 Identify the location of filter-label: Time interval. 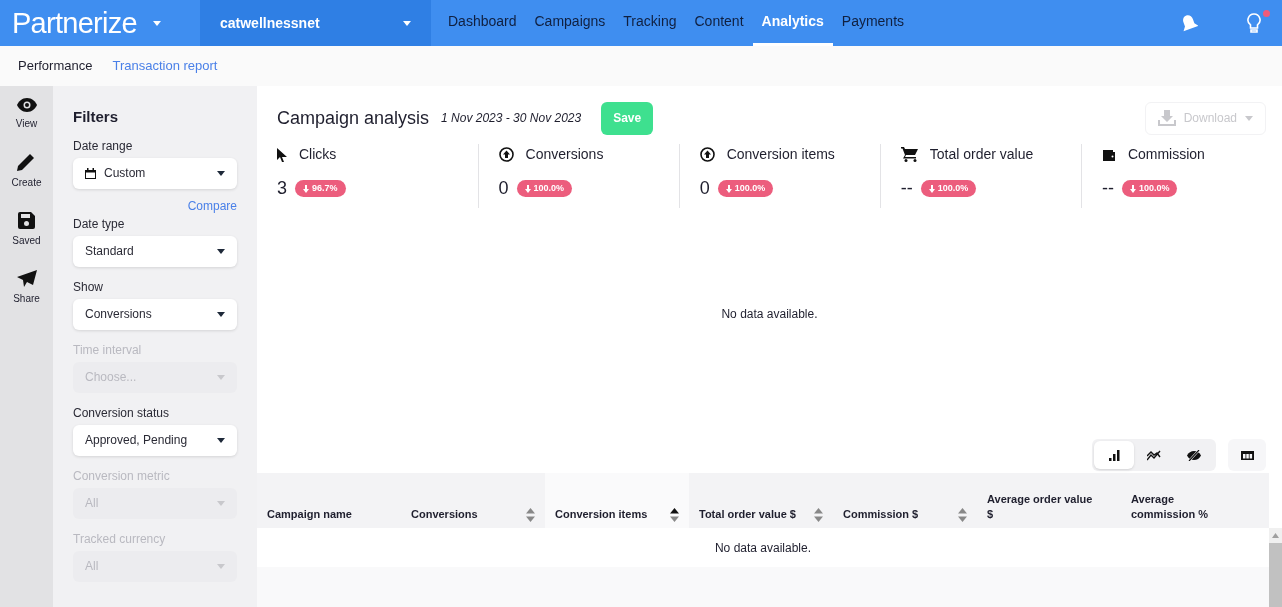
(108, 349).